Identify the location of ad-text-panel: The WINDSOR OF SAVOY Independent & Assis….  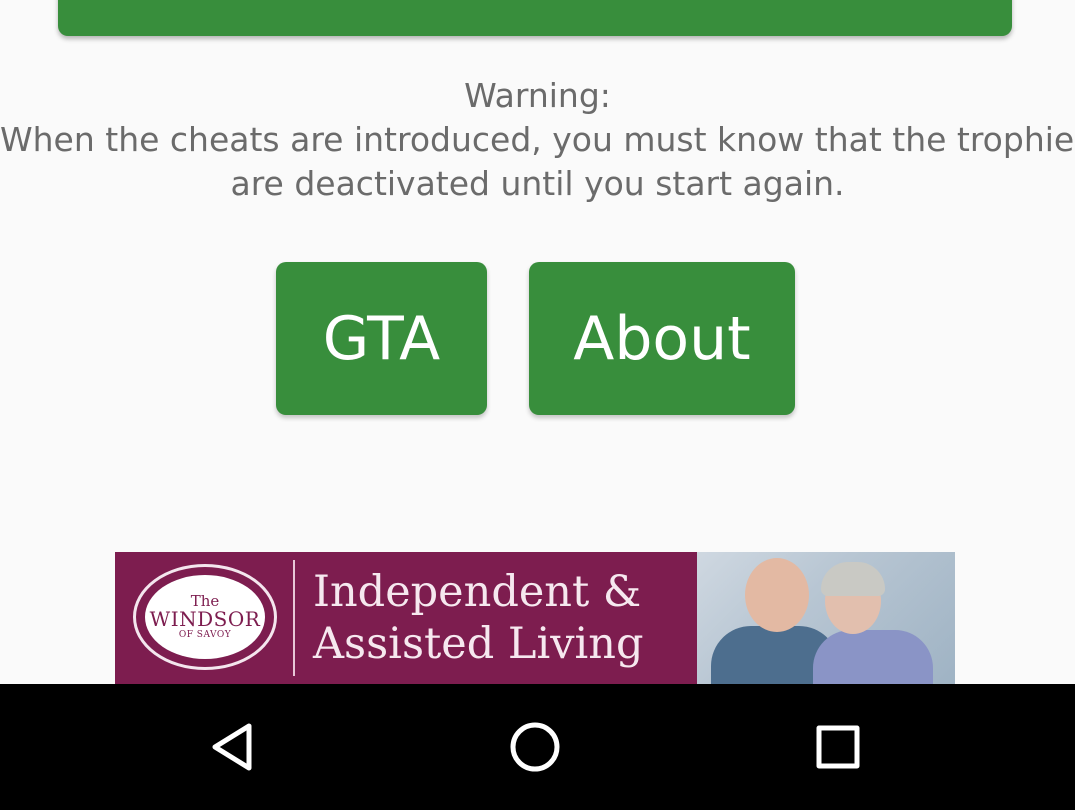
(406, 618).